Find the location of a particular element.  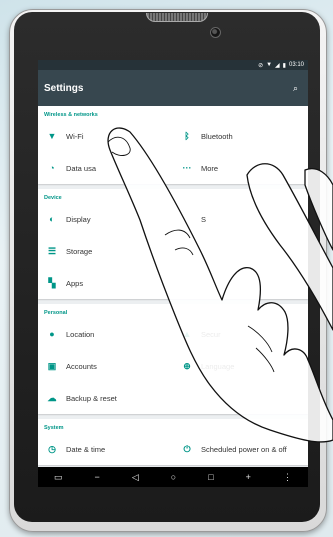

speaker-grille is located at coordinates (177, 17).